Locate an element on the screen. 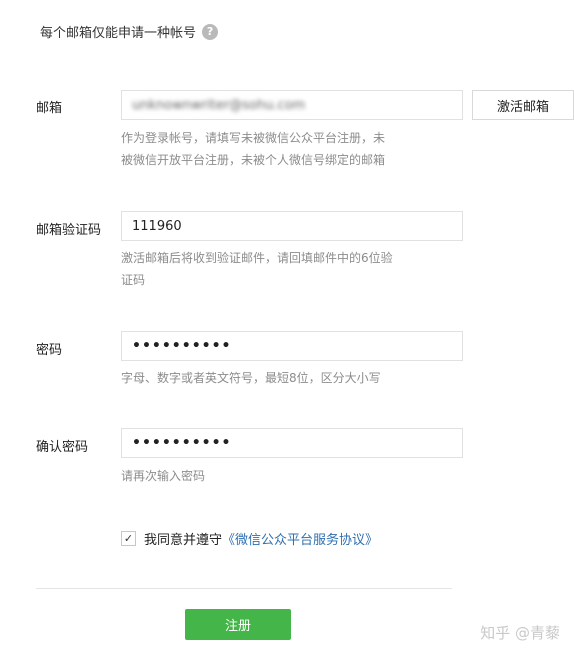 The width and height of the screenshot is (574, 657). agreement-row: ✓ 我同意并遵守《微信公众平台服务协议》 is located at coordinates (249, 538).